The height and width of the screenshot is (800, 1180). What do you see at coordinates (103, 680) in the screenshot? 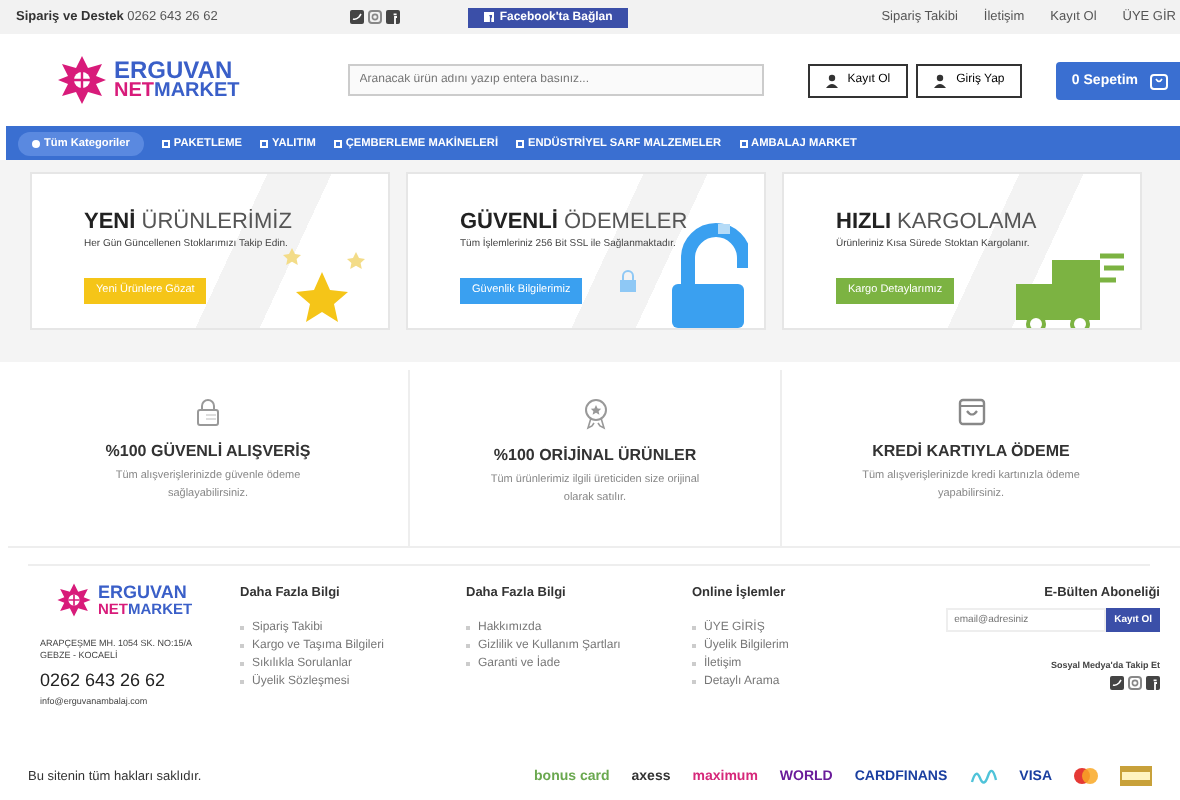
I see `phone-number: 0262 643 26 62` at bounding box center [103, 680].